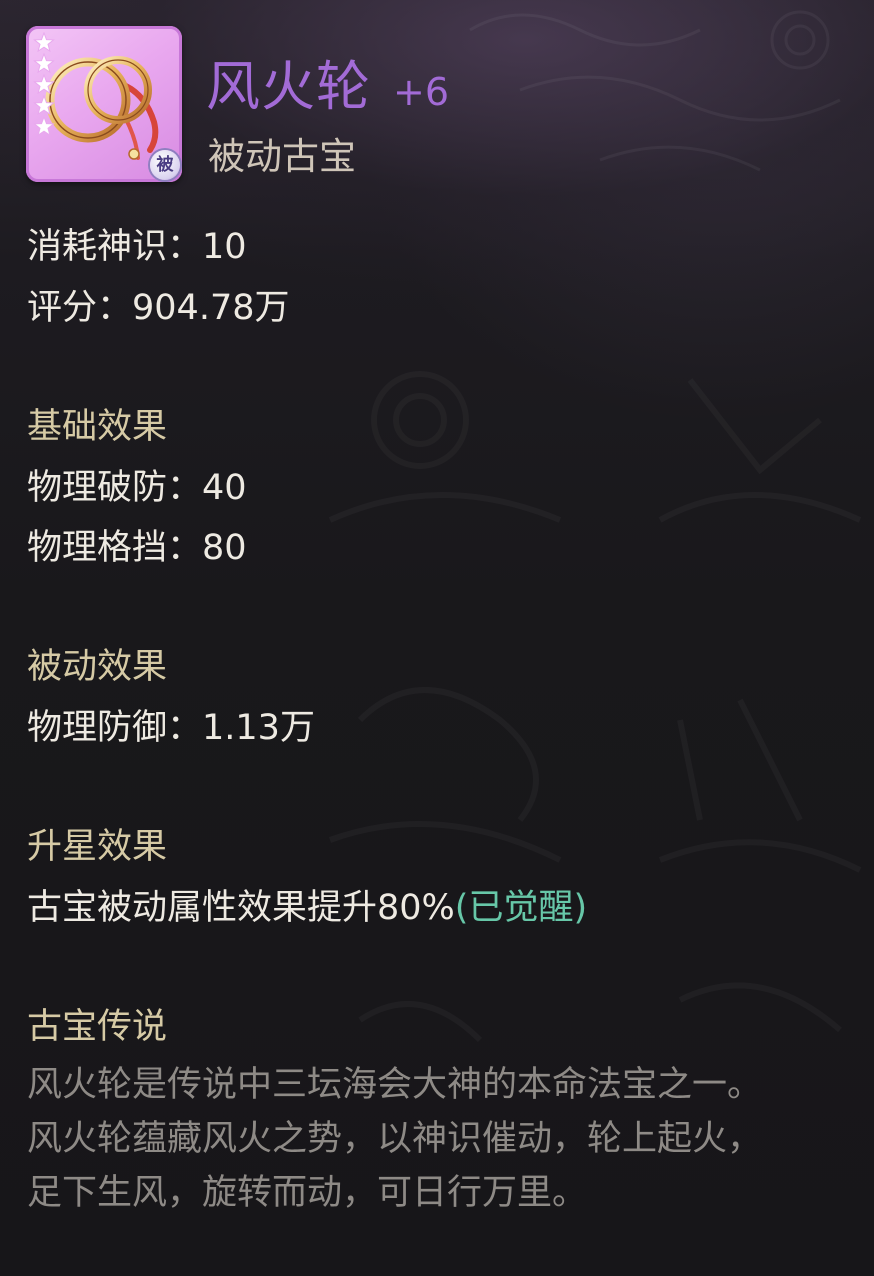  What do you see at coordinates (224, 247) in the screenshot?
I see `consume-value: 10` at bounding box center [224, 247].